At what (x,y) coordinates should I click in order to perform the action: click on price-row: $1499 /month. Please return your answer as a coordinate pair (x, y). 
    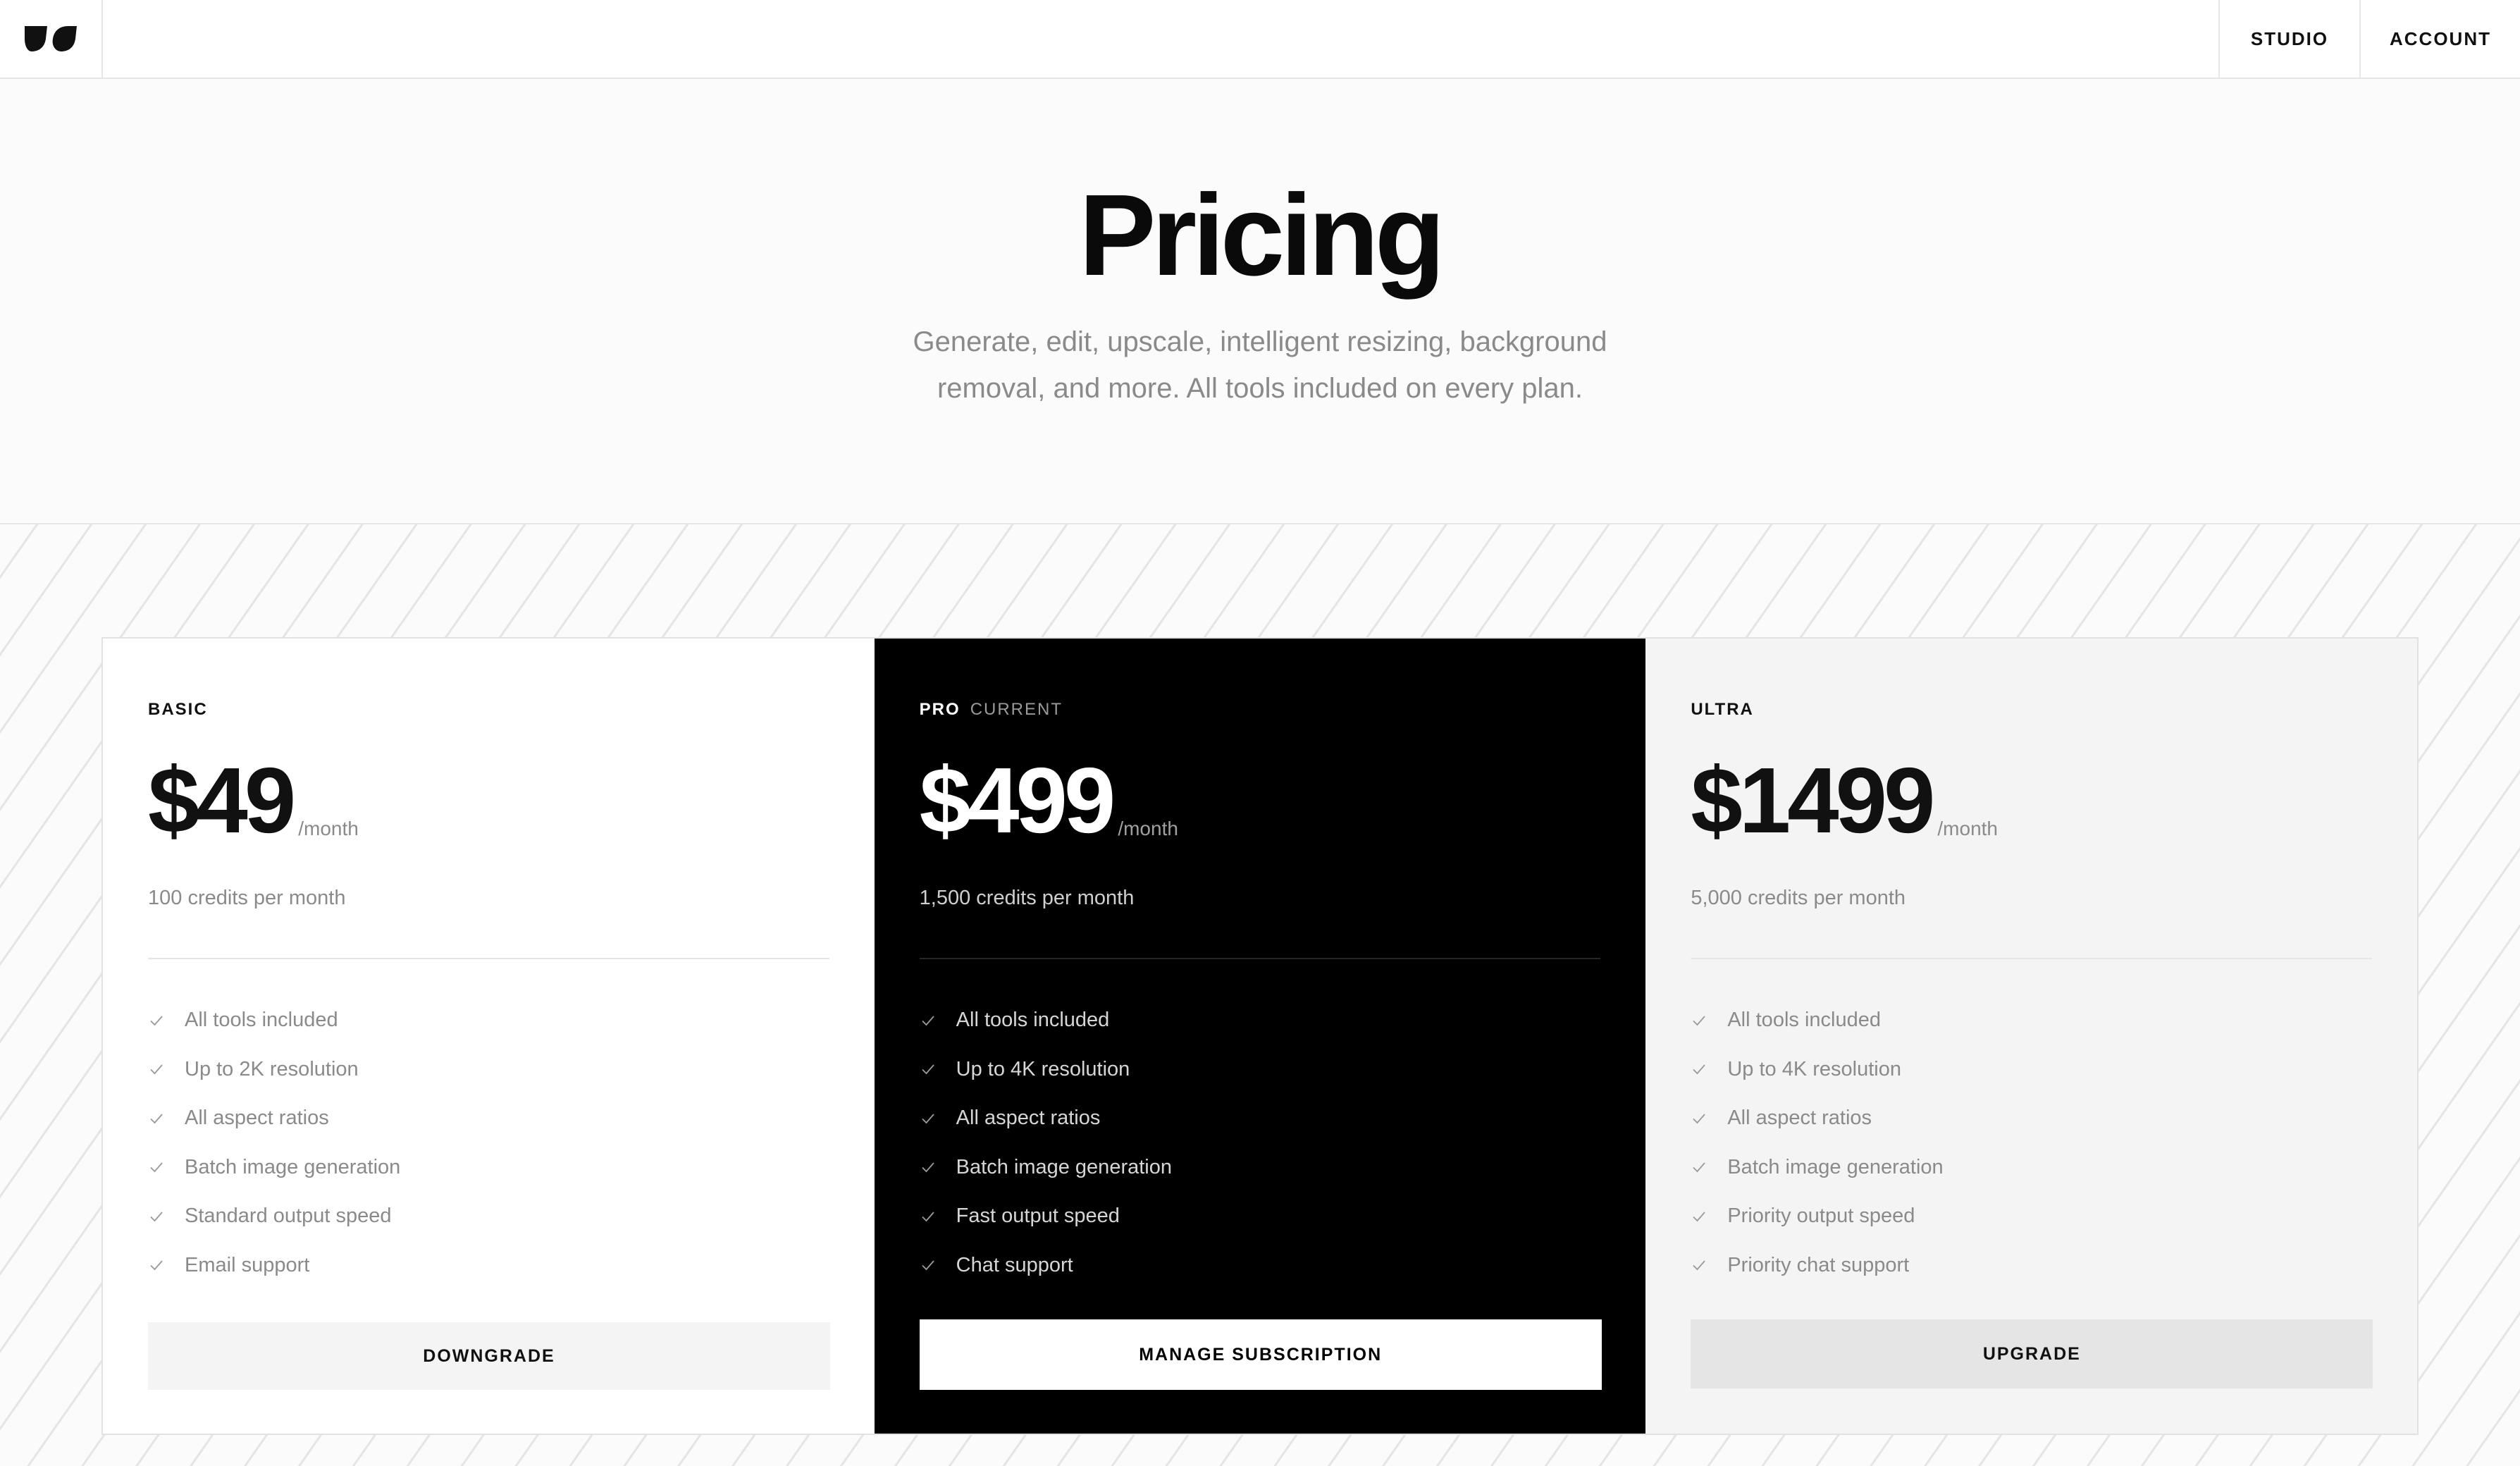
    Looking at the image, I should click on (2032, 800).